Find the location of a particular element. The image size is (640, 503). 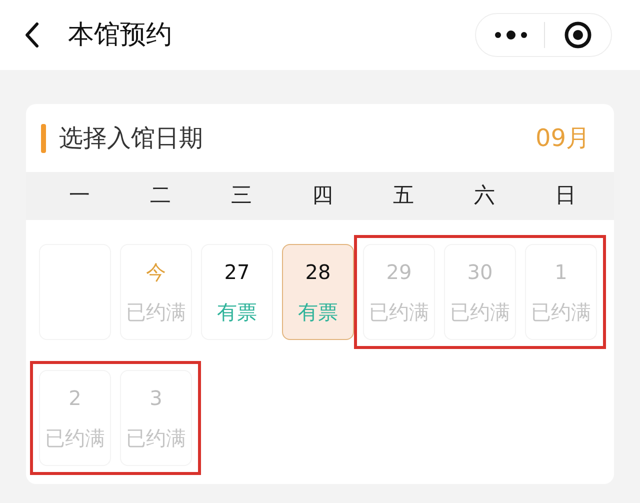

day-number: 3 is located at coordinates (156, 398).